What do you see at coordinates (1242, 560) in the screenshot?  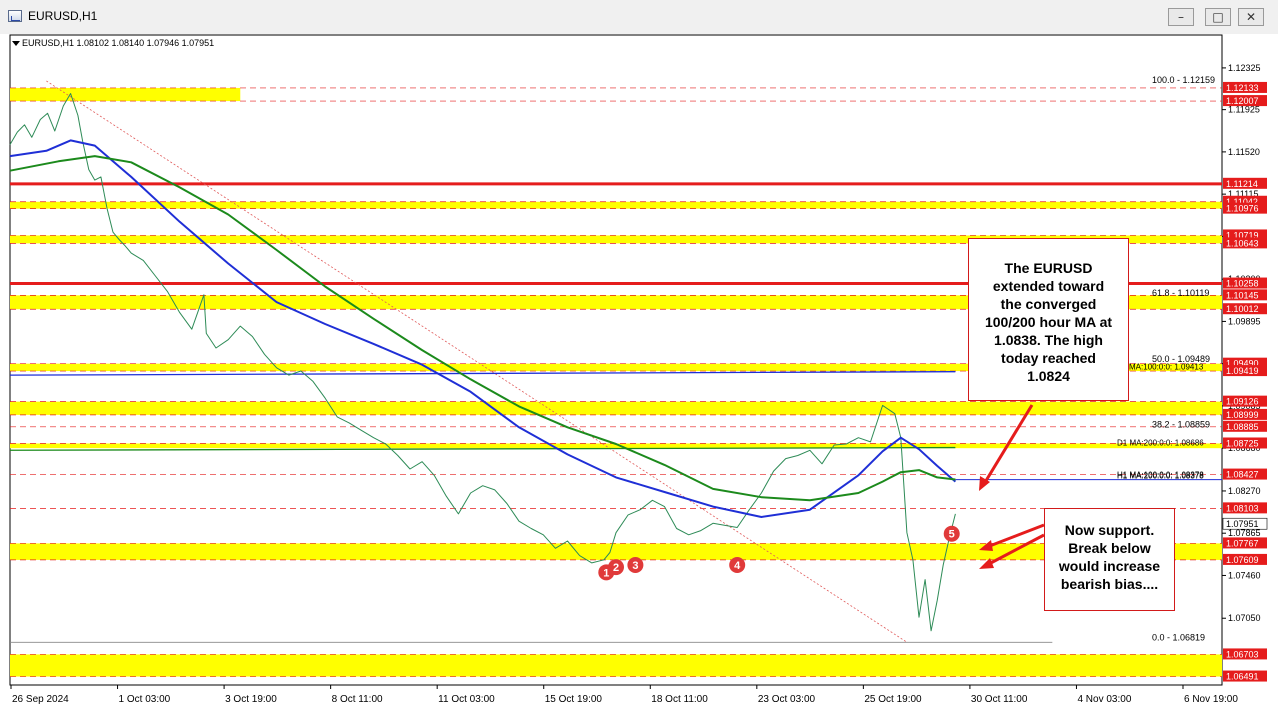 I see `price-tag-label: 1.07609` at bounding box center [1242, 560].